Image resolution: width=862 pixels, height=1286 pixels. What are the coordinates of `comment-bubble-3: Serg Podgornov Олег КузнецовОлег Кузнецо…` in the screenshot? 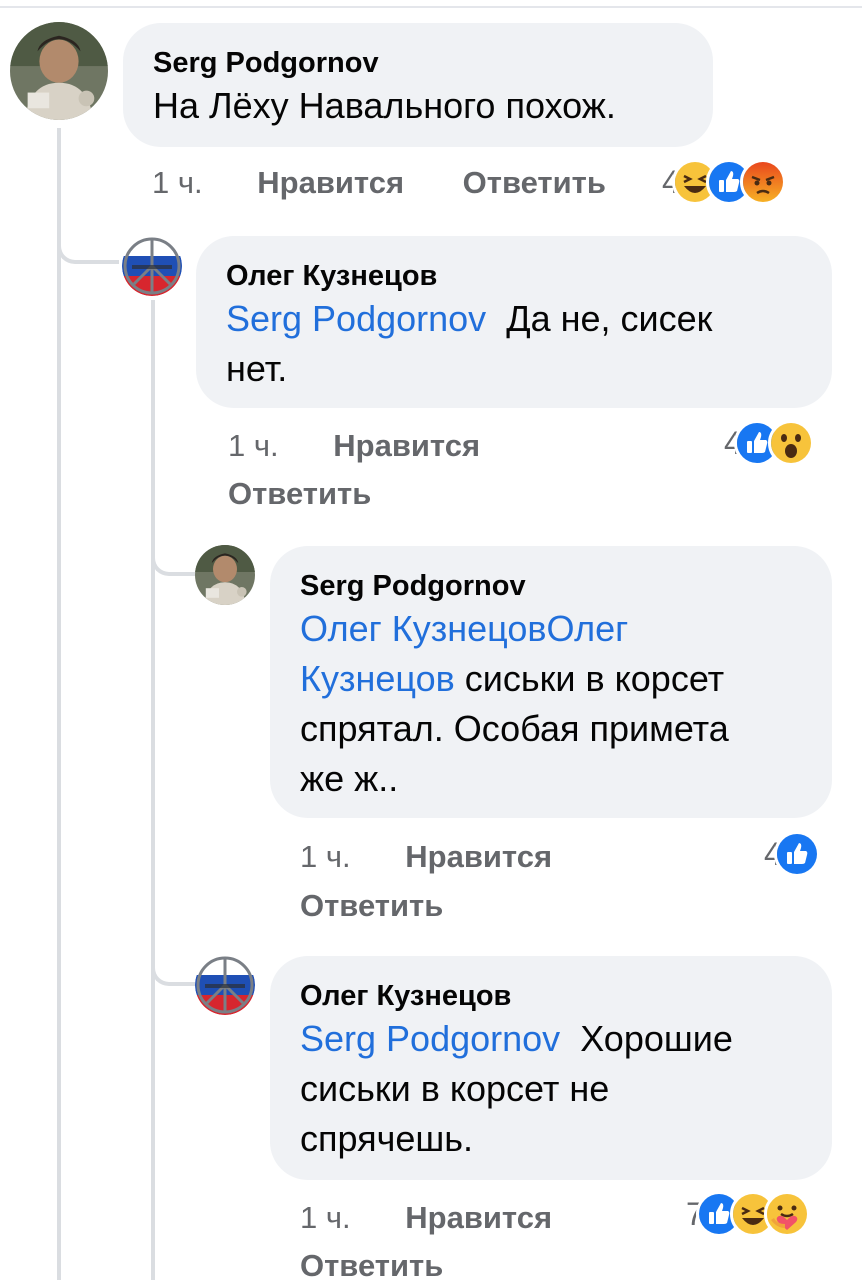 It's located at (551, 682).